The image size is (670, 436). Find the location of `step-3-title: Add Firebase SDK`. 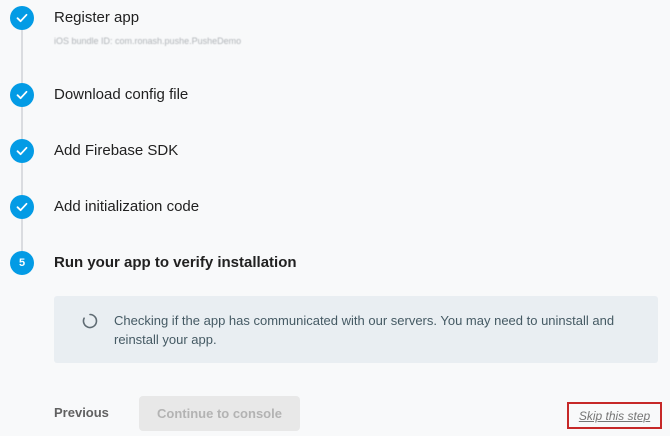

step-3-title: Add Firebase SDK is located at coordinates (116, 150).